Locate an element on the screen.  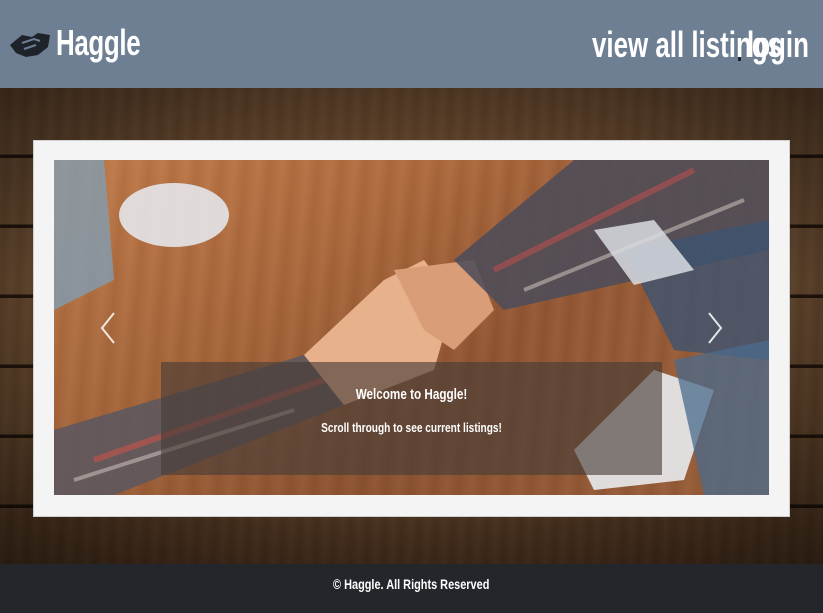
site-footer: © Haggle. All Rights Reserved is located at coordinates (411, 588).